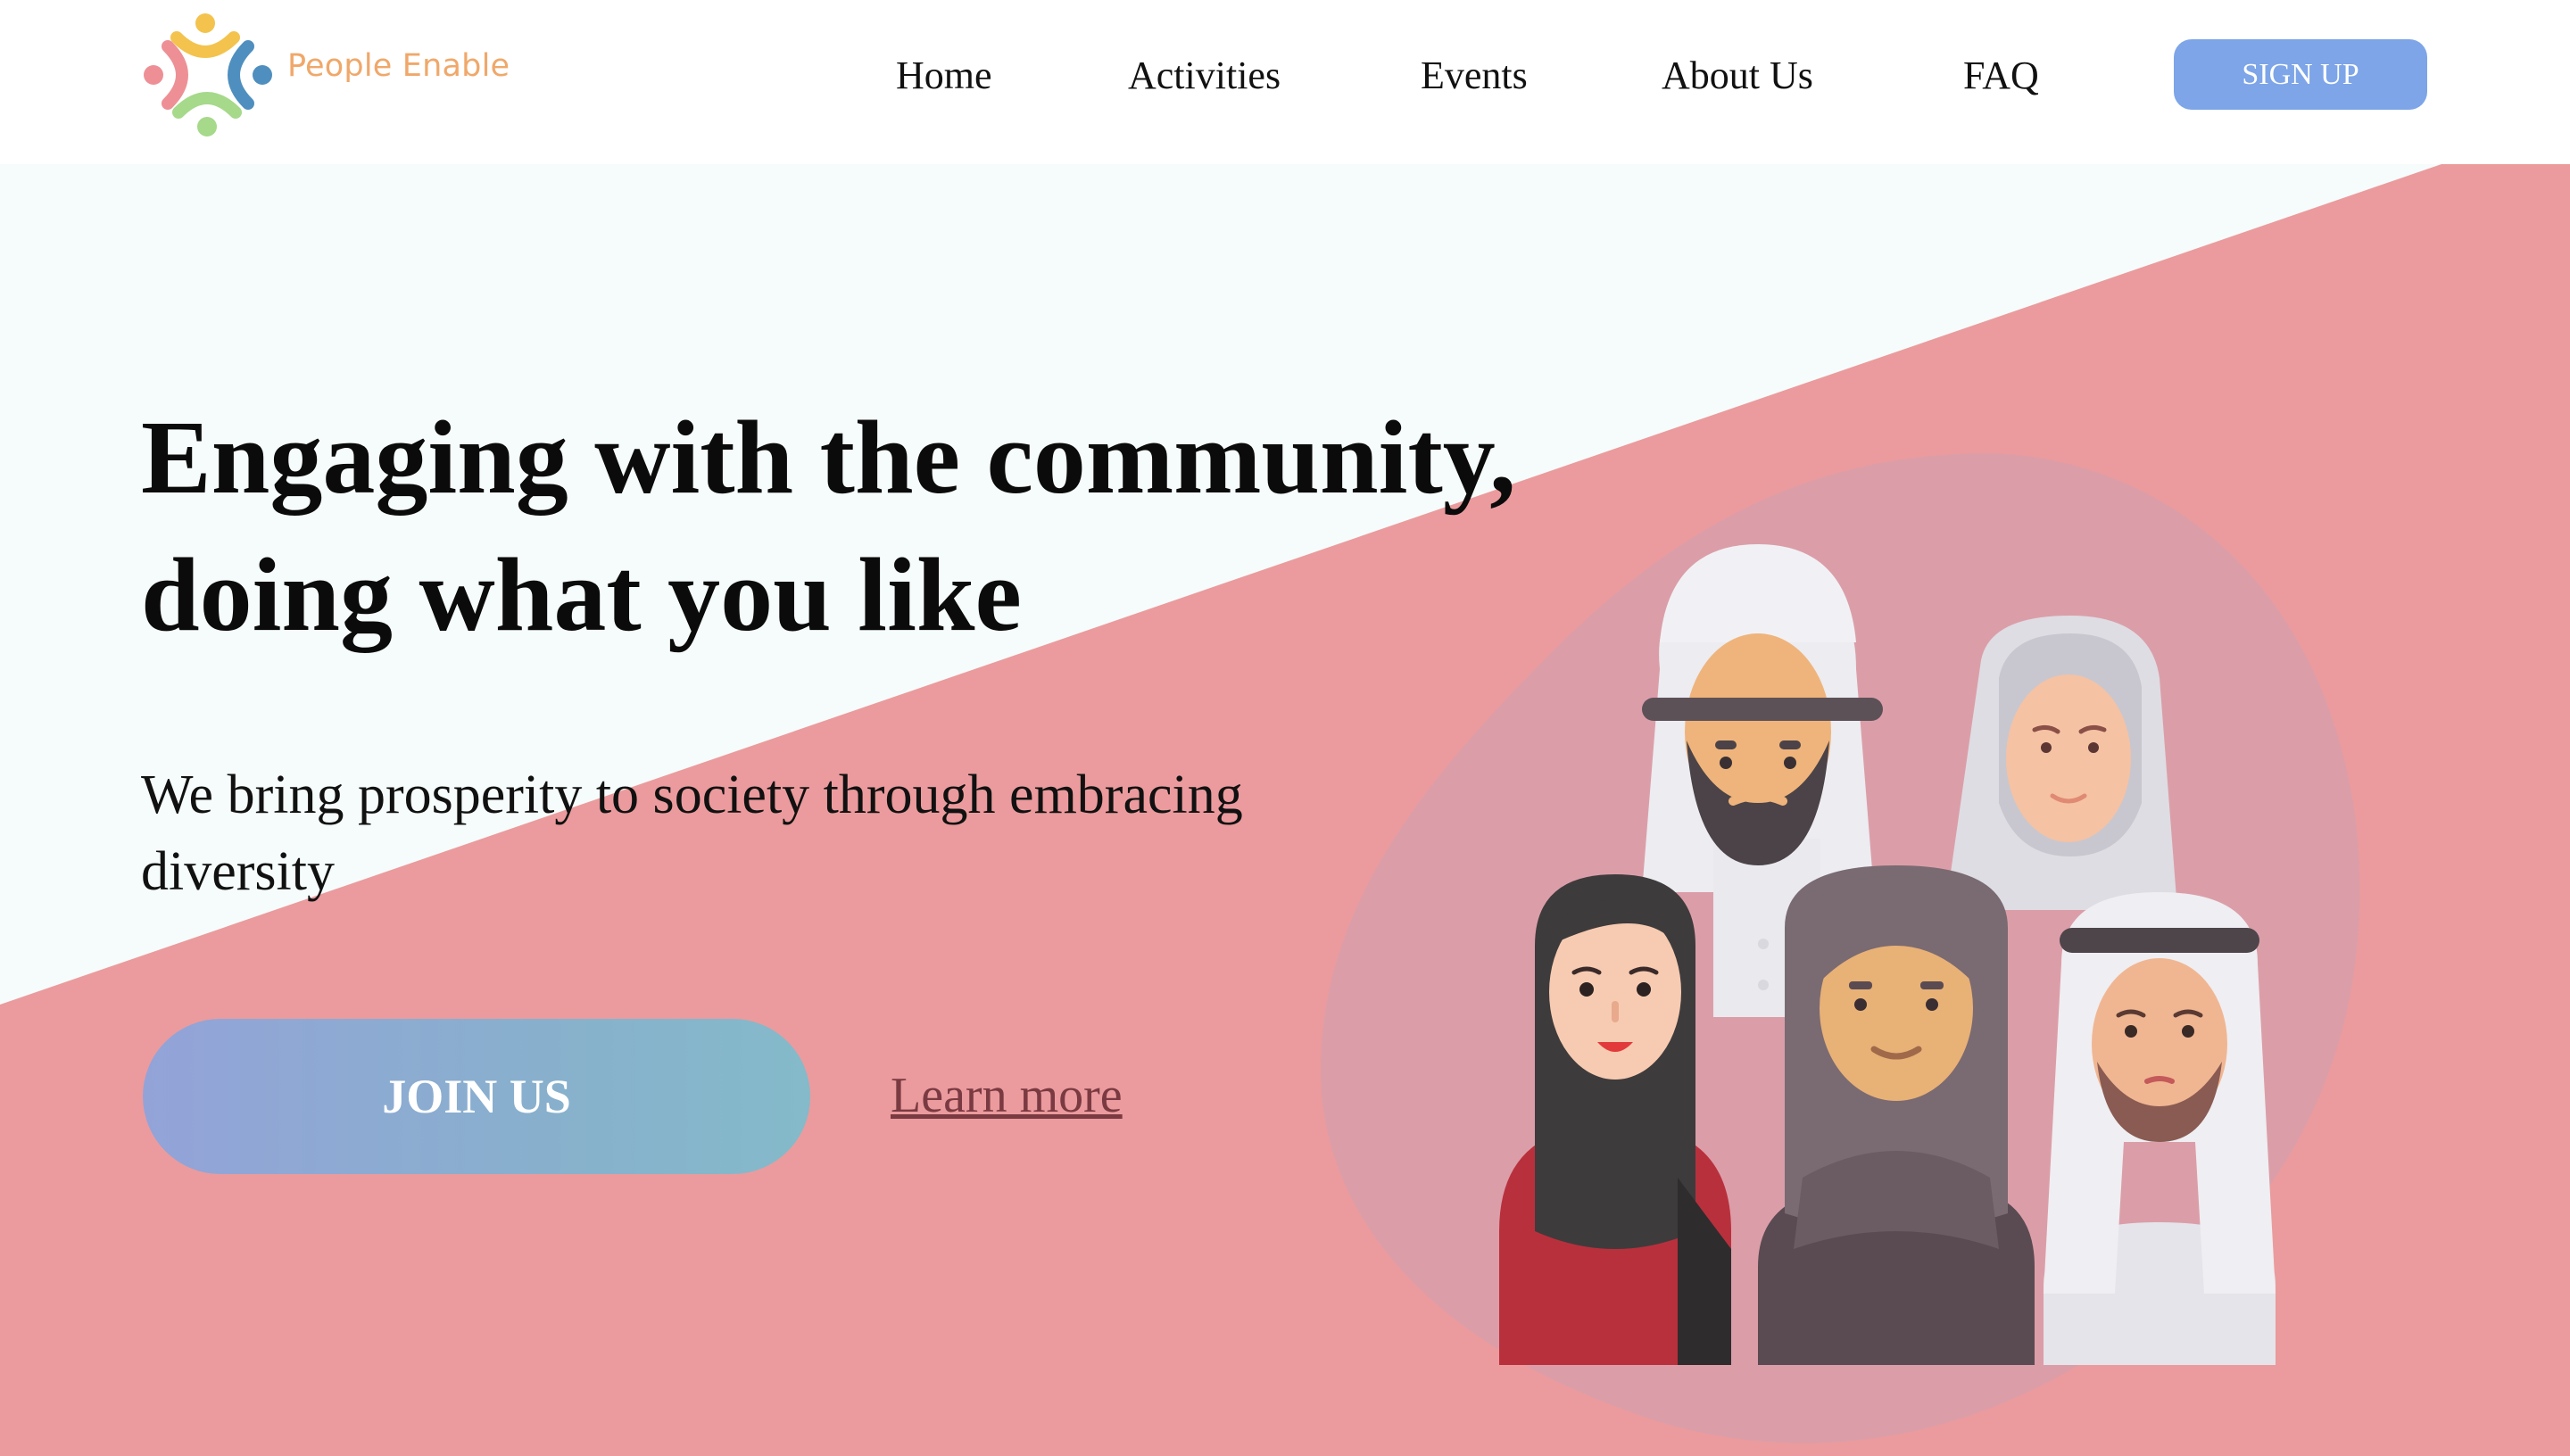  I want to click on nav-events: Events, so click(1475, 75).